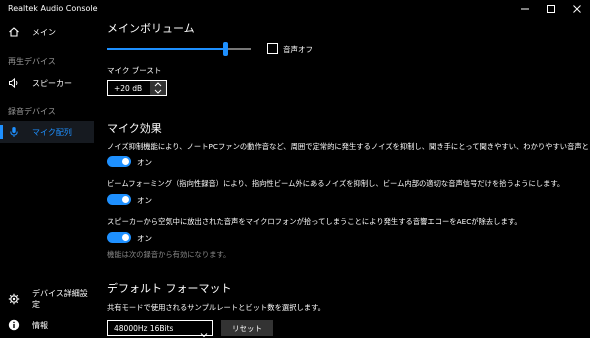  What do you see at coordinates (53, 8) in the screenshot?
I see `app-title: Realtek Audio Console` at bounding box center [53, 8].